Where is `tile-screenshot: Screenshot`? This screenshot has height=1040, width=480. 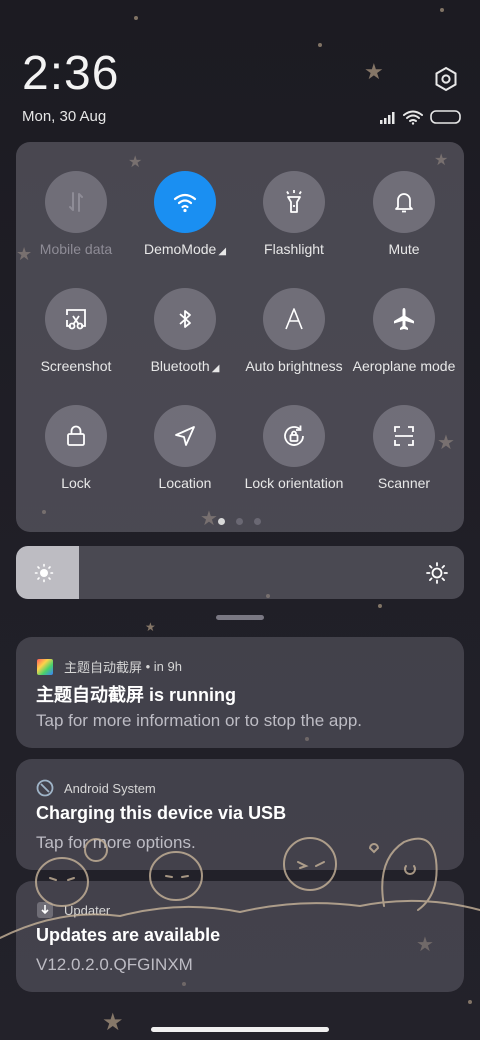 tile-screenshot: Screenshot is located at coordinates (76, 331).